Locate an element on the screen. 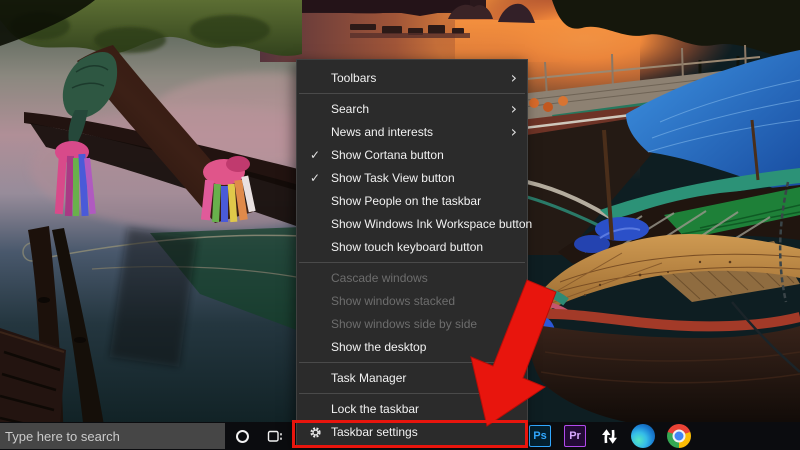 This screenshot has height=450, width=800. menu-item-taskbar-settings: Taskbar settings is located at coordinates (412, 432).